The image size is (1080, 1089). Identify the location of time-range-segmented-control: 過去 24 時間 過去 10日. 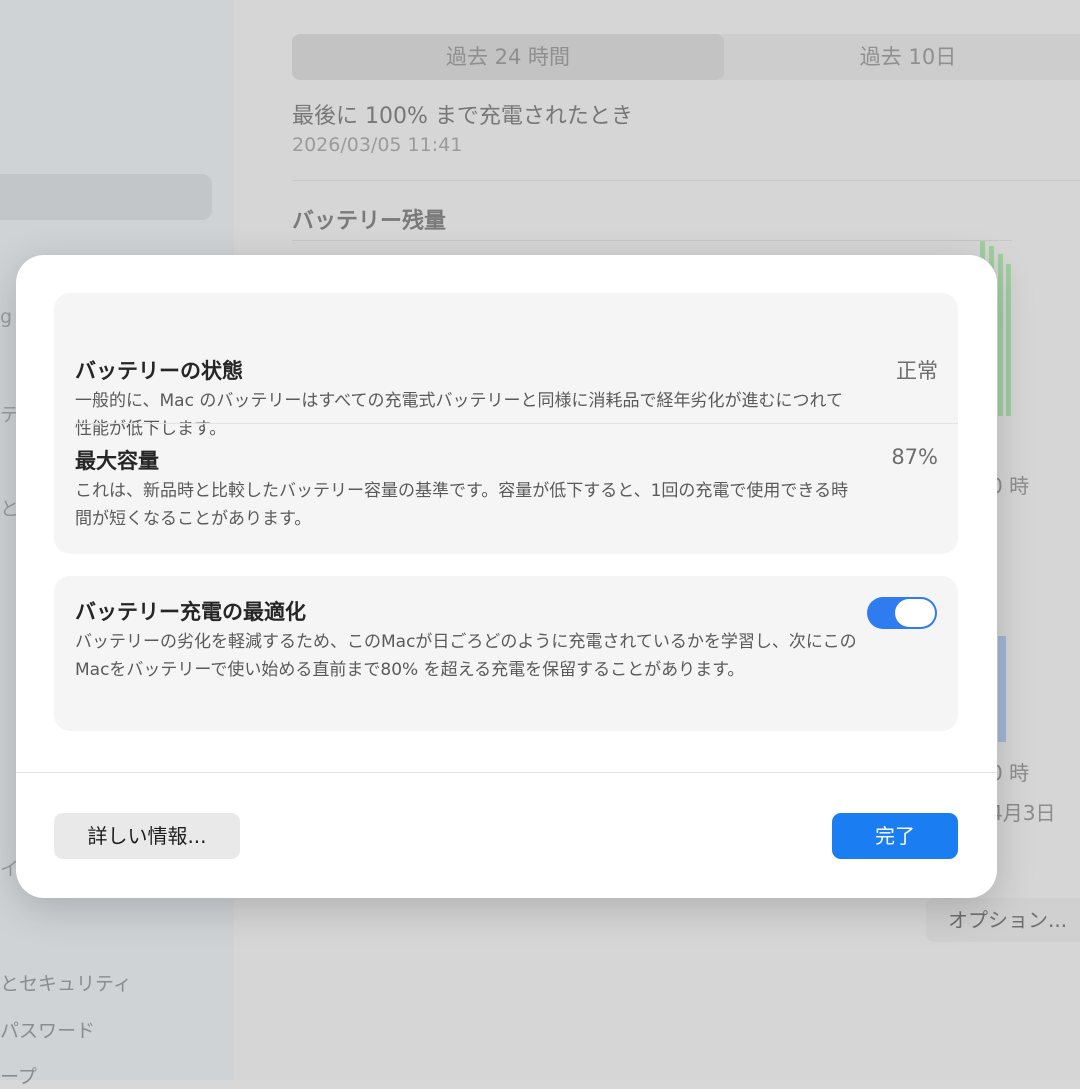
(686, 57).